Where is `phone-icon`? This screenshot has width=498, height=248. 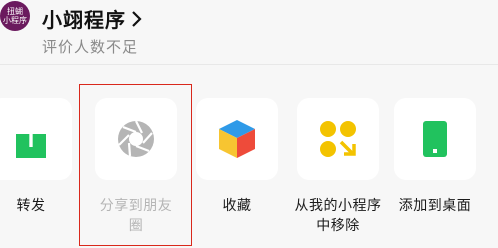 phone-icon is located at coordinates (435, 139).